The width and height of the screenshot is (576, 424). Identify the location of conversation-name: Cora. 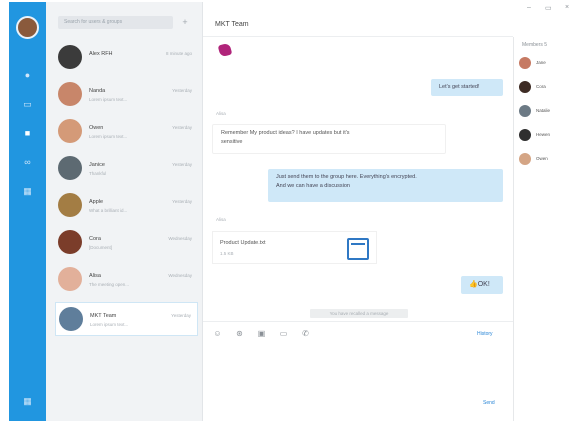
(95, 239).